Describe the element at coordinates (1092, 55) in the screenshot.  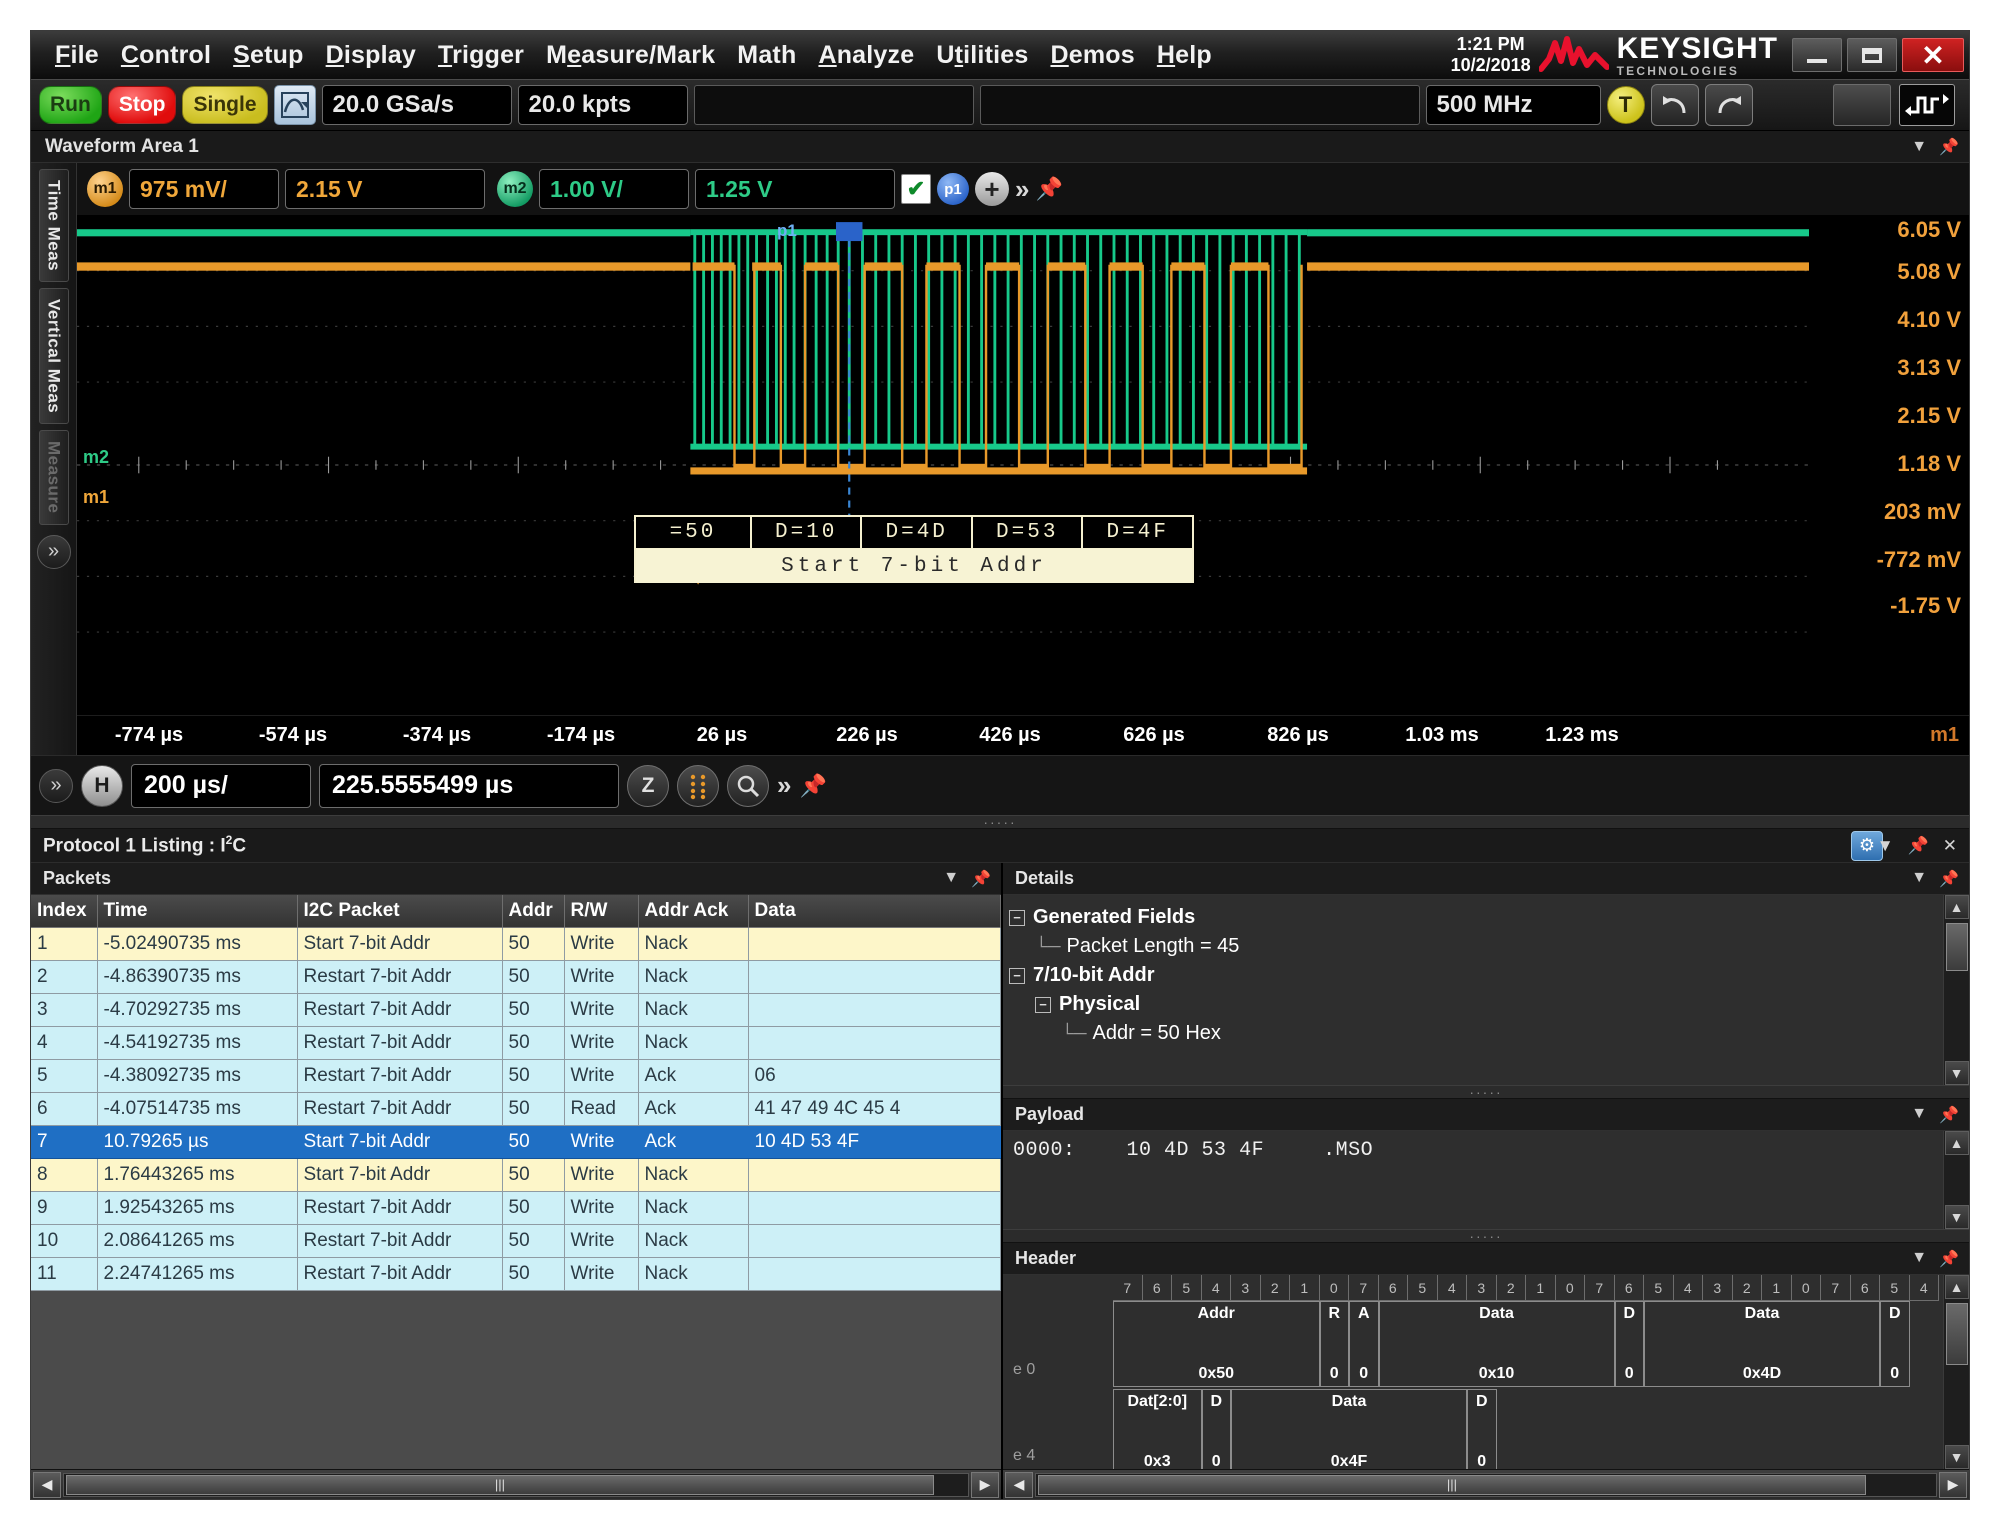
I see `menu-demos: Demos` at that location.